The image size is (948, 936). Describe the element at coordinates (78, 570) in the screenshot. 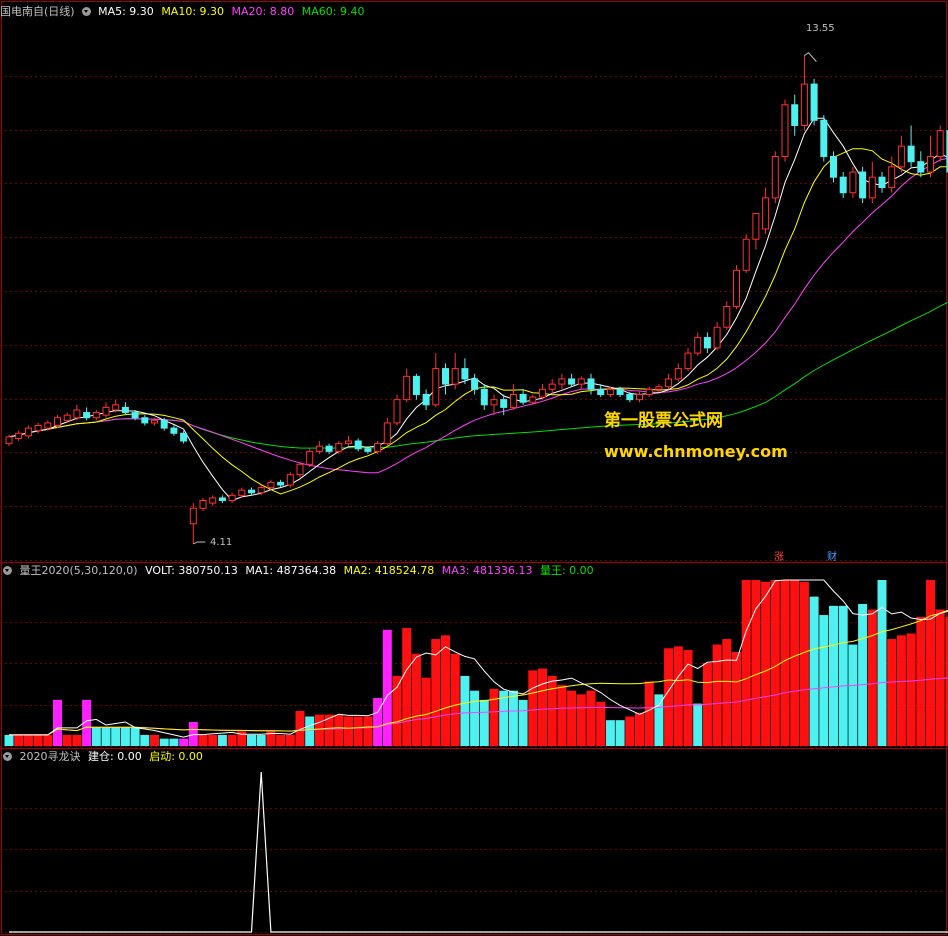

I see `indicator-name: 量王2020(5,30,120,0)` at that location.